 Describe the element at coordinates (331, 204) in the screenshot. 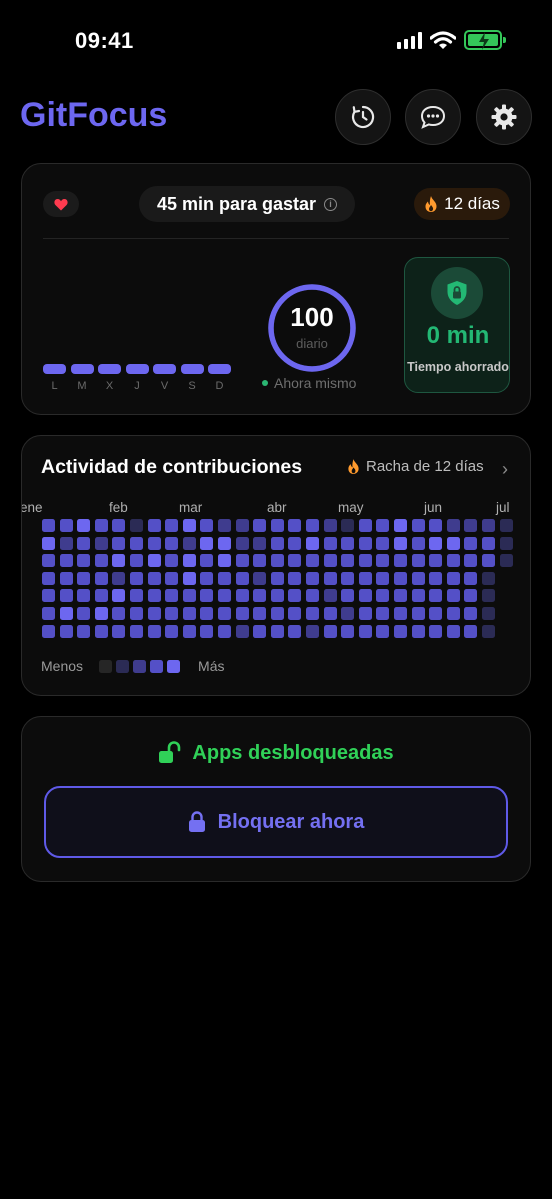

I see `info-icon: i` at that location.